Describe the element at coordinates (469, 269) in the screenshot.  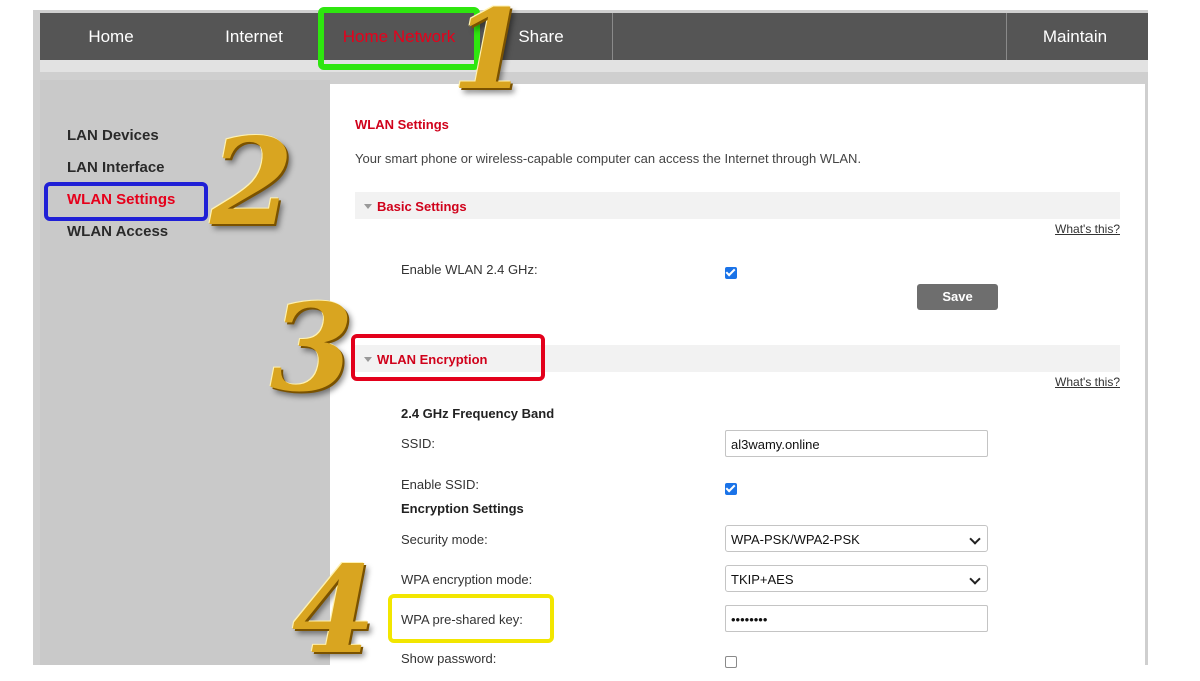
I see `enable-wlan-label: Enable WLAN 2.4 GHz:` at that location.